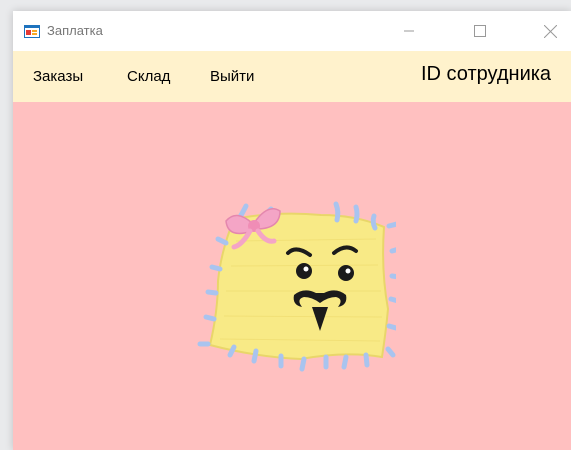  I want to click on maximize-button, so click(480, 31).